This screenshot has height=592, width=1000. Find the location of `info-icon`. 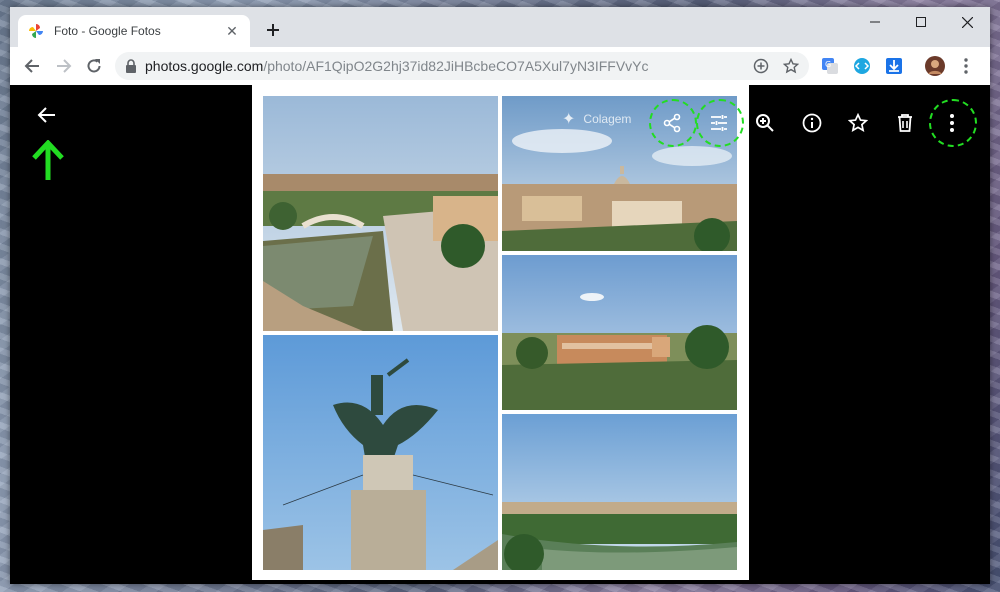

info-icon is located at coordinates (812, 123).